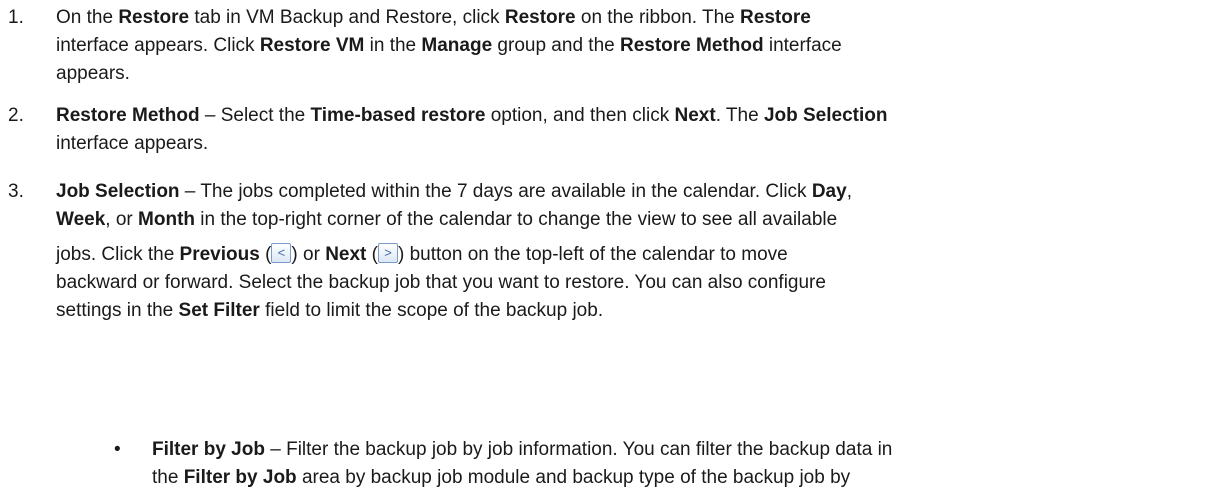 Image resolution: width=1207 pixels, height=502 pixels. Describe the element at coordinates (347, 17) in the screenshot. I see `text-segment: tab in VM Backup and Restore, click` at that location.